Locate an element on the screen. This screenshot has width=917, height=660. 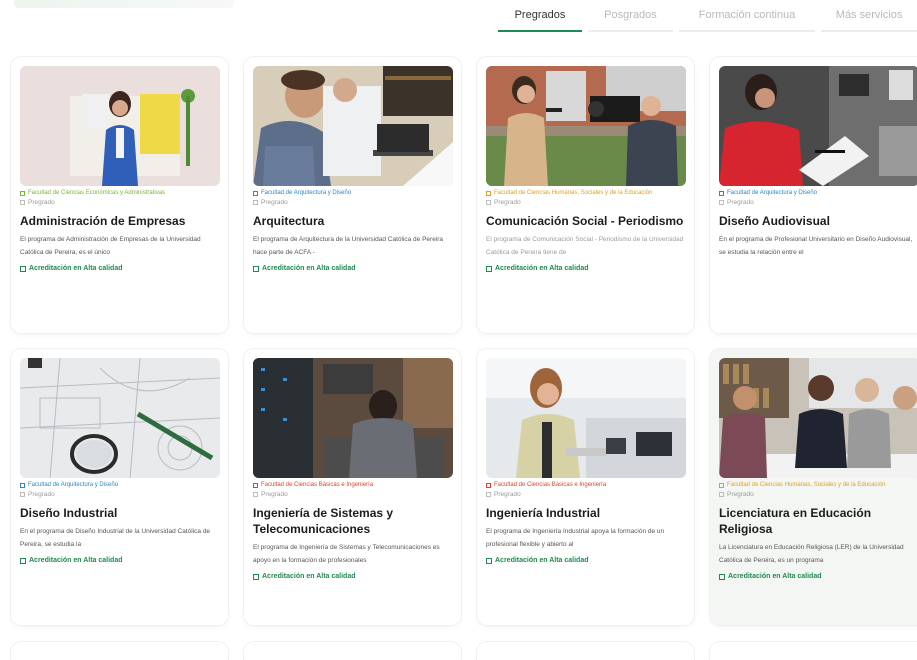
tab-posgrados: Posgrados is located at coordinates (630, 16).